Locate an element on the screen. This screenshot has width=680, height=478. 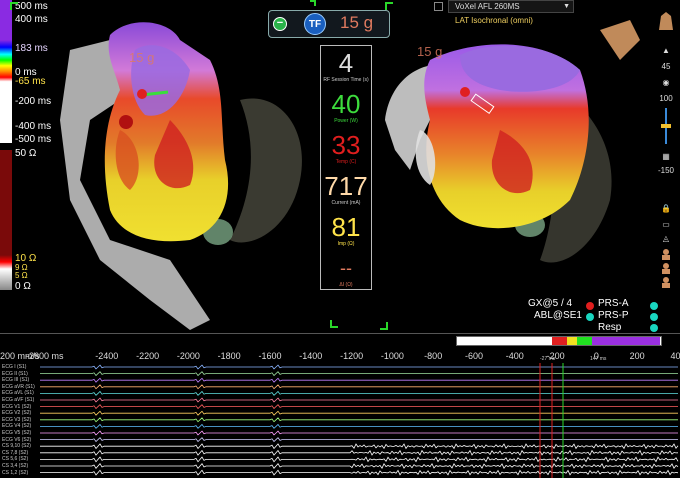
time-tick-label: -2000 is located at coordinates (188, 356).